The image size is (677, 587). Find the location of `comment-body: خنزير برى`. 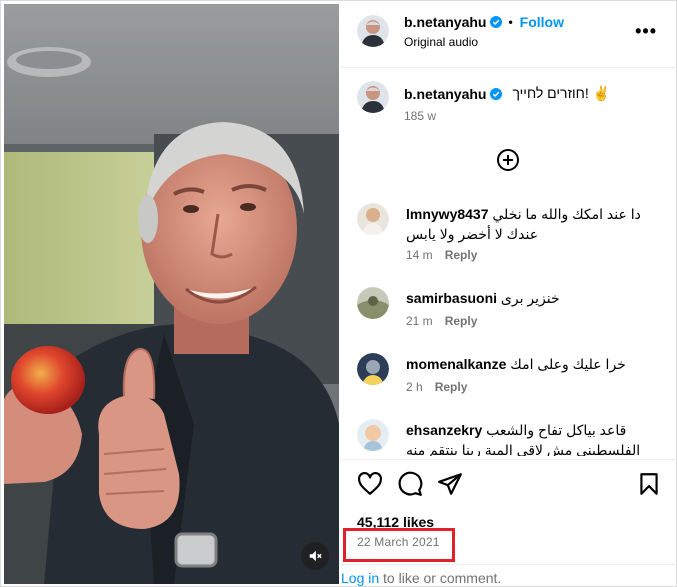

comment-body: خنزير برى is located at coordinates (530, 298).